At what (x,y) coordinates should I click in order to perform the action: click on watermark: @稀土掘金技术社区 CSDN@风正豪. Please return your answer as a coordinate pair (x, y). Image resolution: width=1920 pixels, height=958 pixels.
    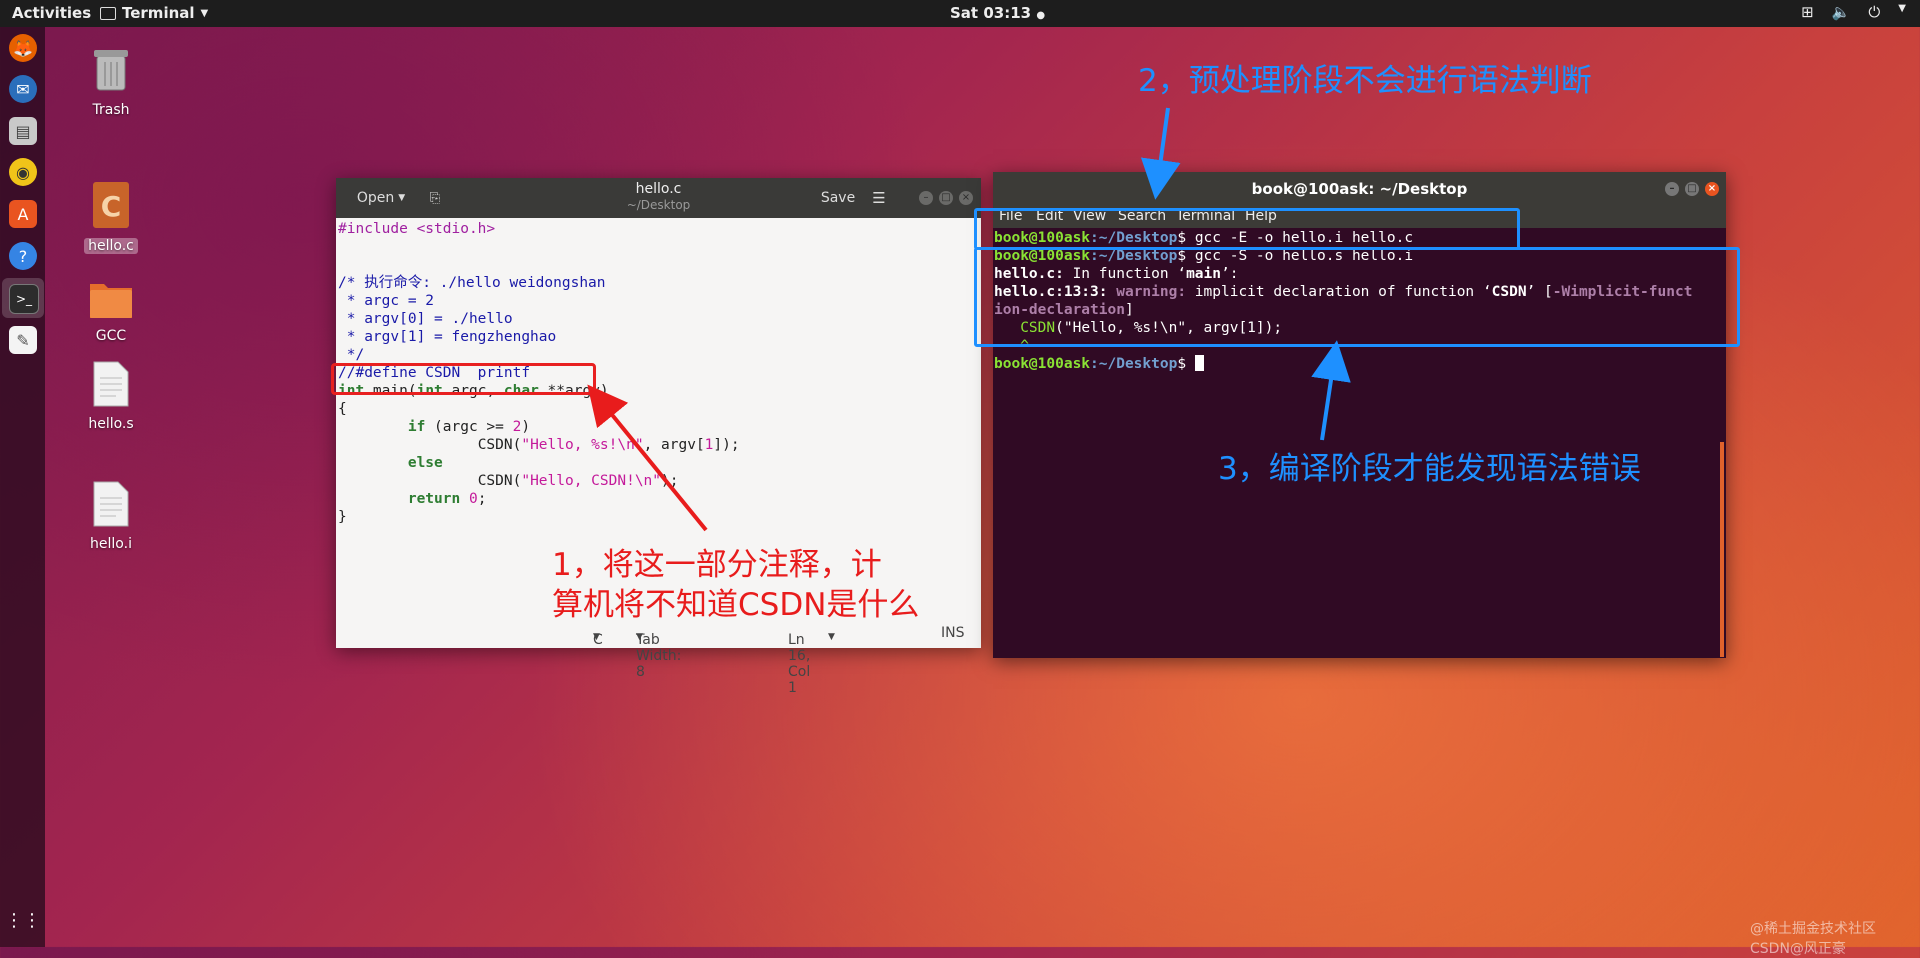
    Looking at the image, I should click on (1813, 939).